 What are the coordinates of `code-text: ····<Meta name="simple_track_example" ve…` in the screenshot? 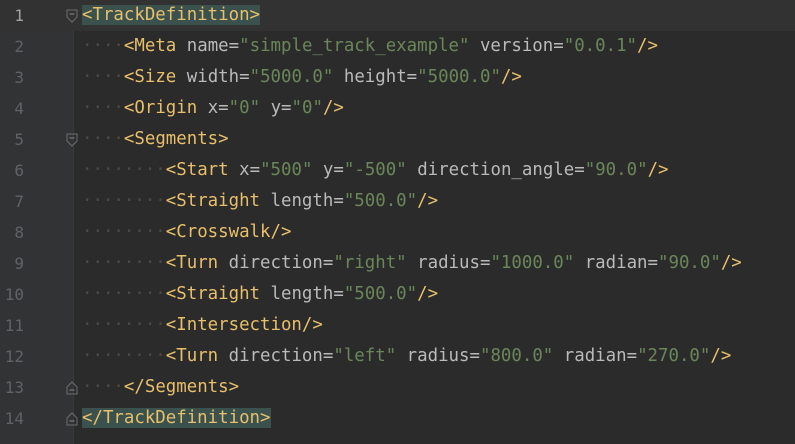 It's located at (370, 46).